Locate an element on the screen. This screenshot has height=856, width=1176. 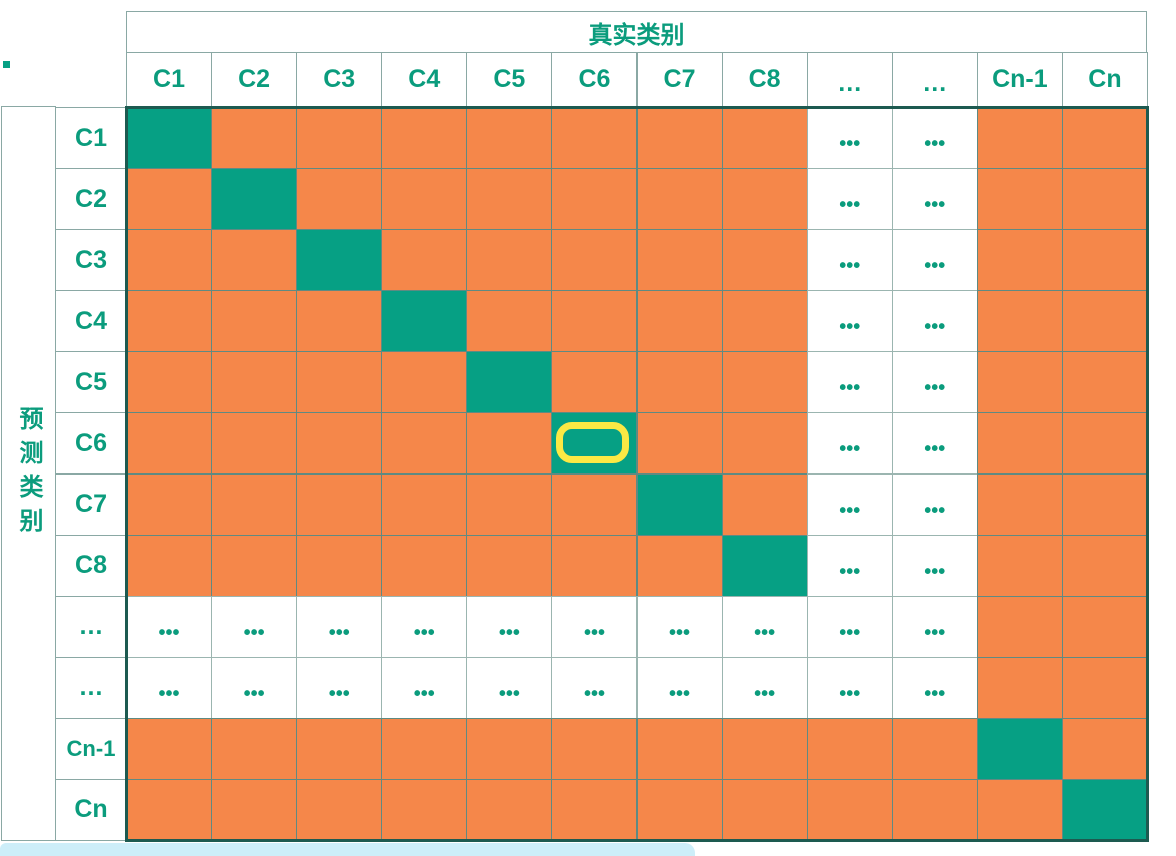
row-header: C7 is located at coordinates (91, 504).